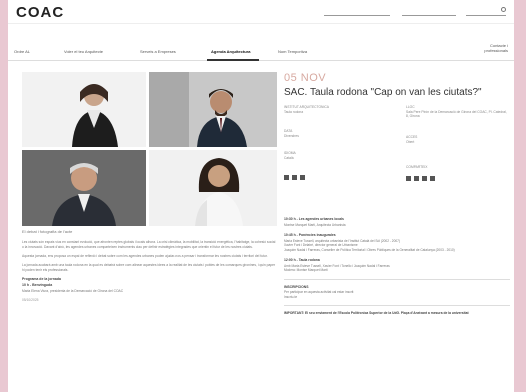 The height and width of the screenshot is (392, 526). I want to click on print-icon, so click(294, 177).